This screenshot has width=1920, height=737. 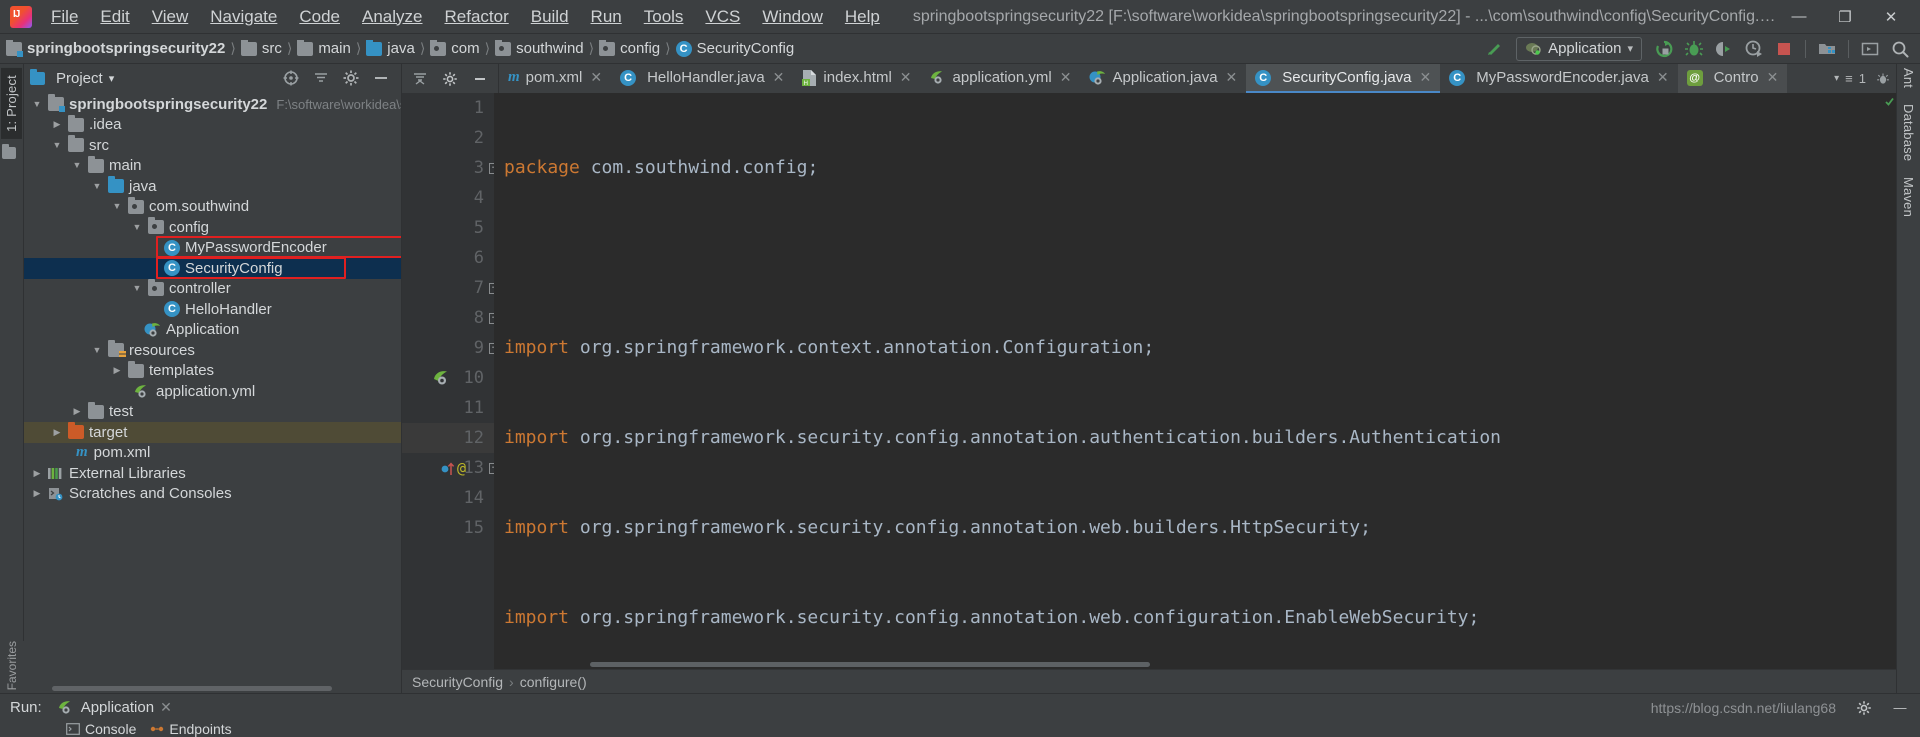 I want to click on minimize-panel-icon: —, so click(x=1900, y=708).